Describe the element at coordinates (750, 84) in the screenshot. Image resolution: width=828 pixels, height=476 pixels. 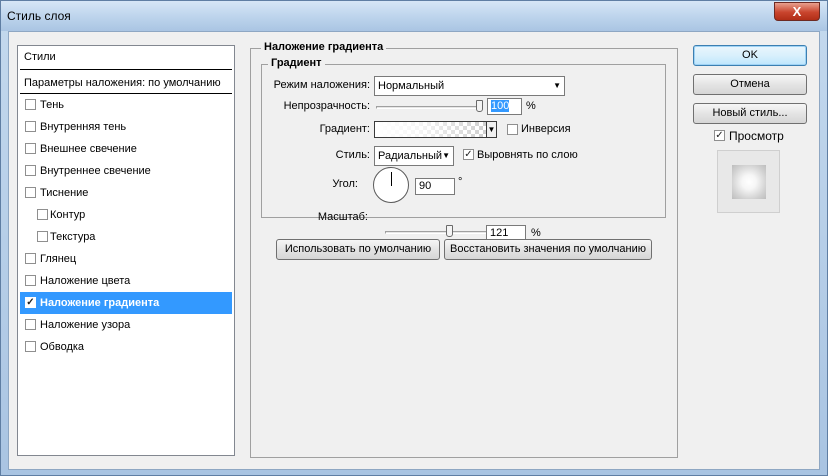
I see `cancel-button: Отмена` at that location.